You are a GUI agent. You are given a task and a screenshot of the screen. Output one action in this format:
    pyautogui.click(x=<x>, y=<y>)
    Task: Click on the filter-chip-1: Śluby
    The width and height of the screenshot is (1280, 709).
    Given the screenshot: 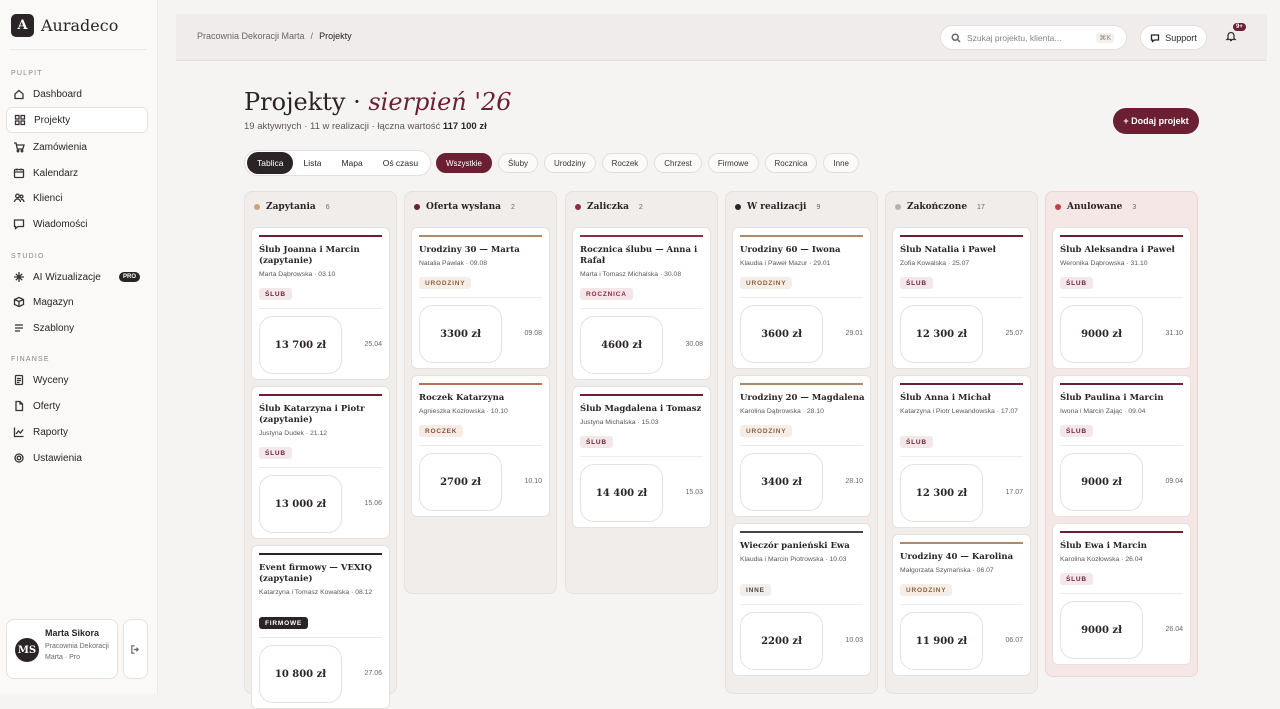 What is the action you would take?
    pyautogui.click(x=518, y=163)
    